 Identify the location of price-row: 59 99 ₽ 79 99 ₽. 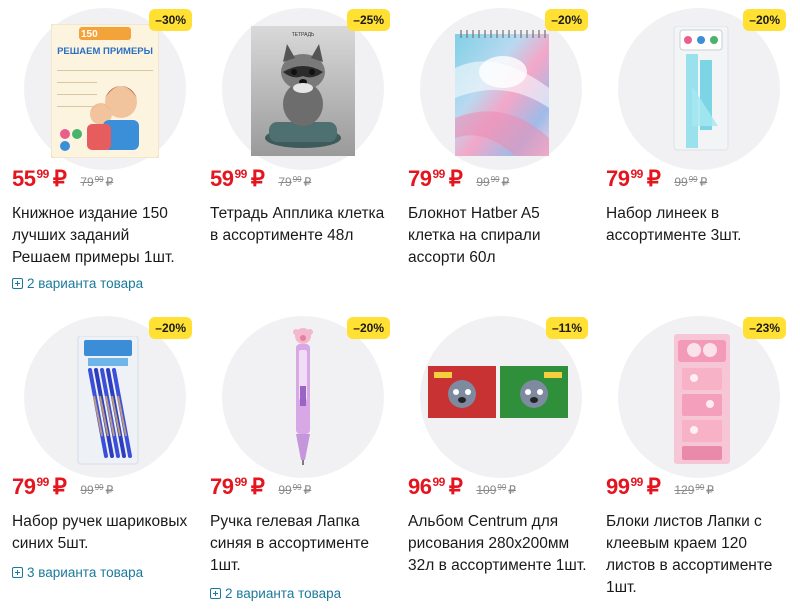
(260, 179).